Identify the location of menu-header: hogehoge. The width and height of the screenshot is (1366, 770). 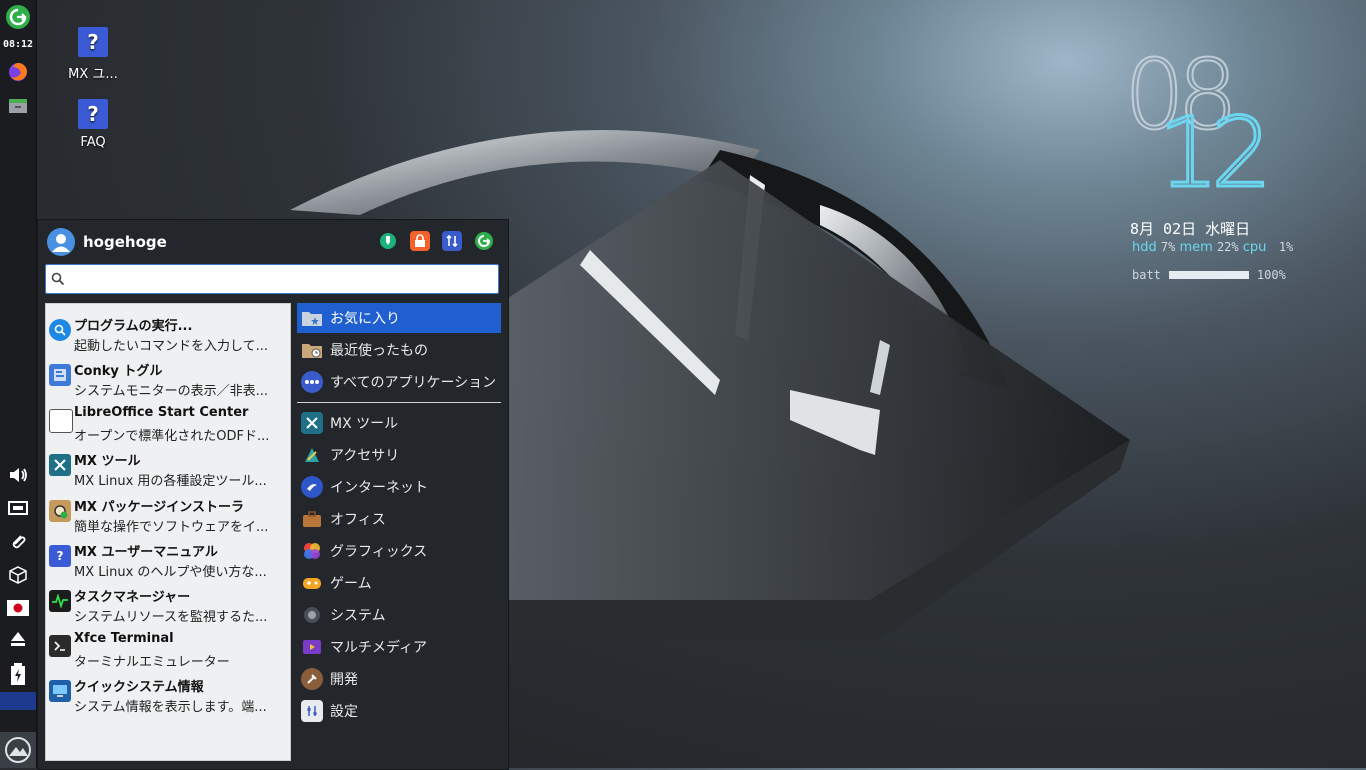
(273, 242).